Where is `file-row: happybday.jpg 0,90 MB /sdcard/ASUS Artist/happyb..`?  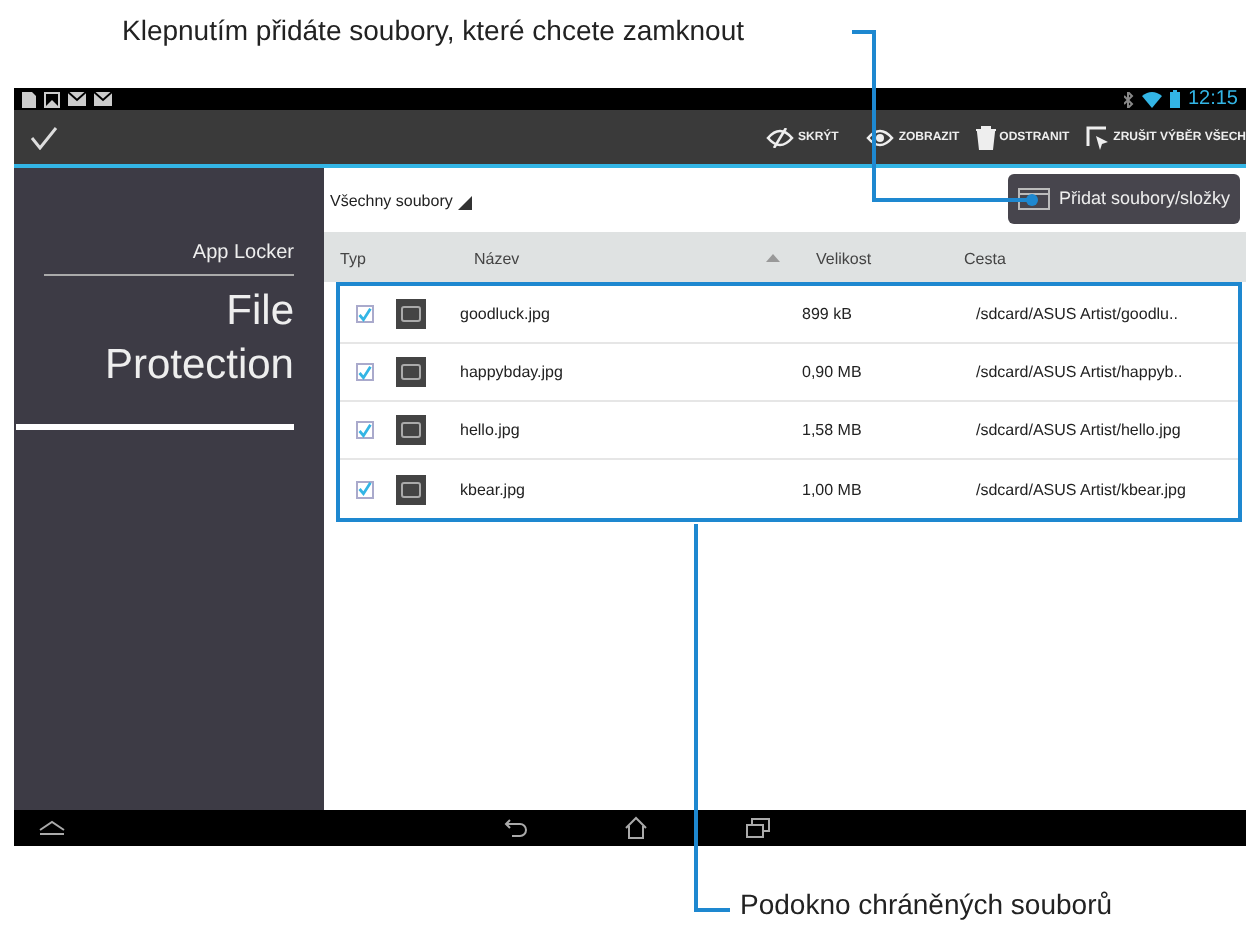 file-row: happybday.jpg 0,90 MB /sdcard/ASUS Artist/happyb.. is located at coordinates (789, 373).